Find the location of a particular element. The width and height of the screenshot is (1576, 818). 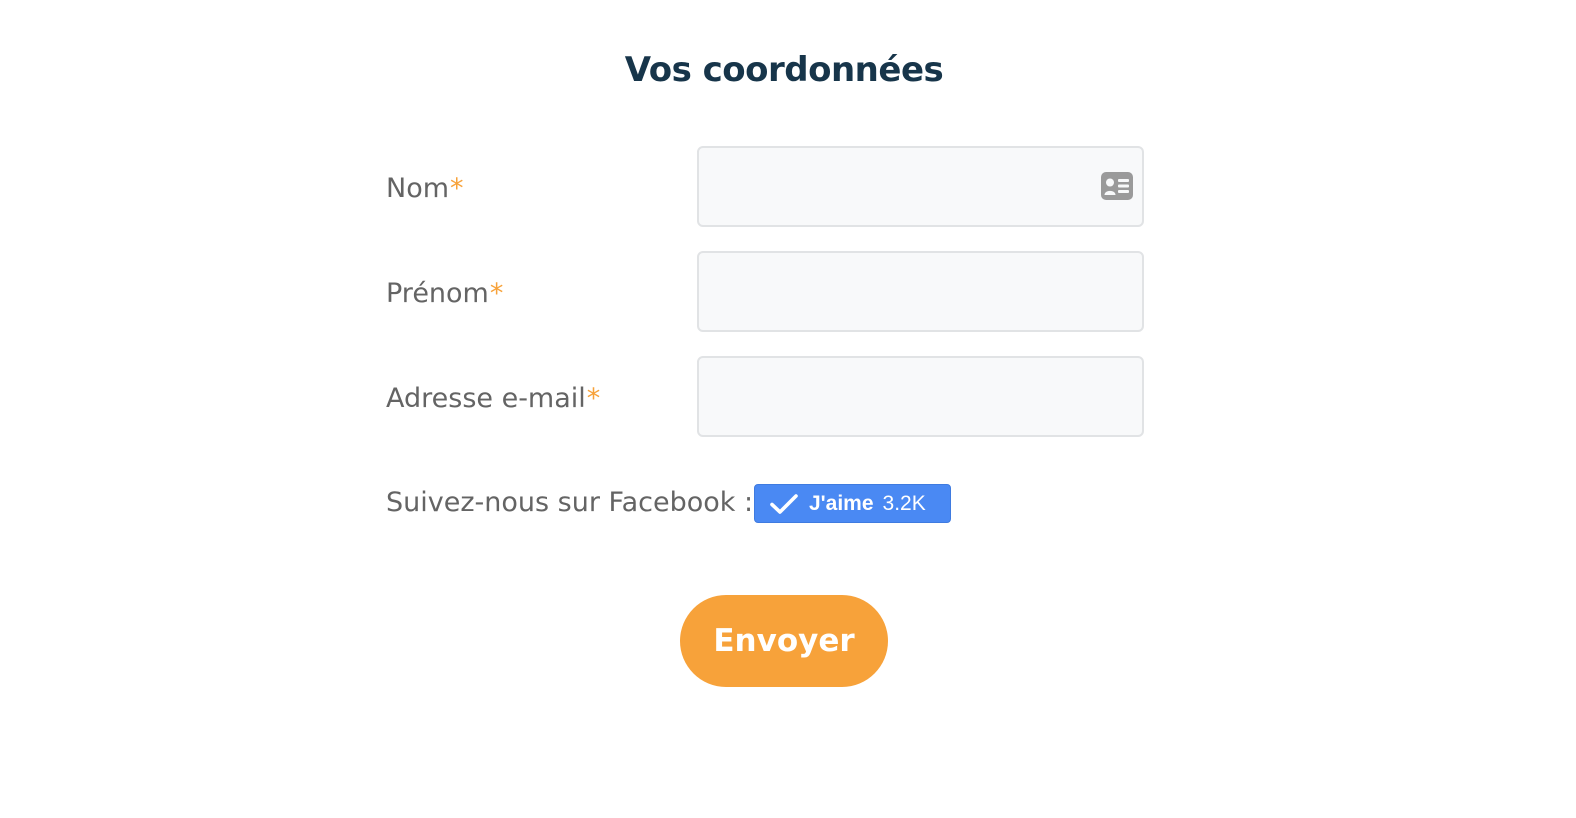

contact-card-icon is located at coordinates (1117, 186).